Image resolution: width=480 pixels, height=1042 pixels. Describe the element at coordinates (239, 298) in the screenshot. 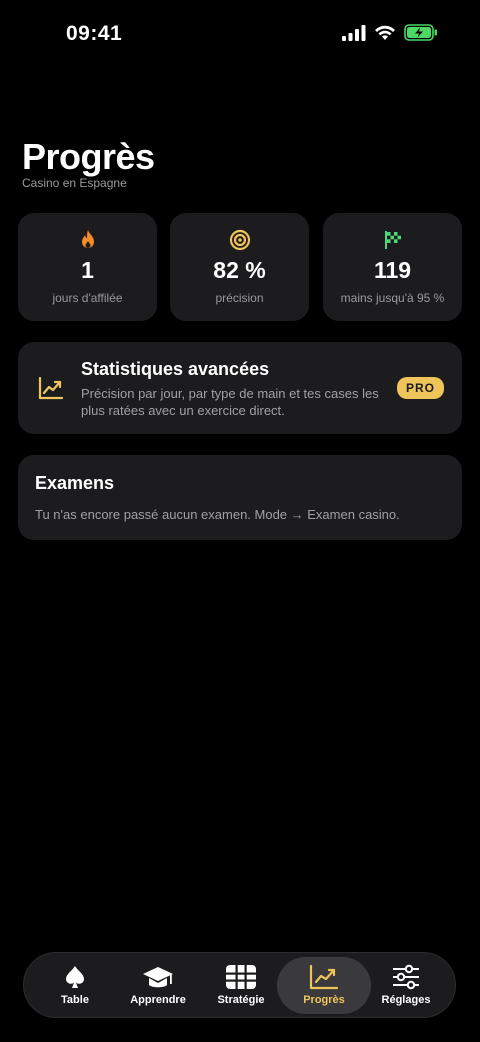

I see `accuracy-label: précision` at that location.